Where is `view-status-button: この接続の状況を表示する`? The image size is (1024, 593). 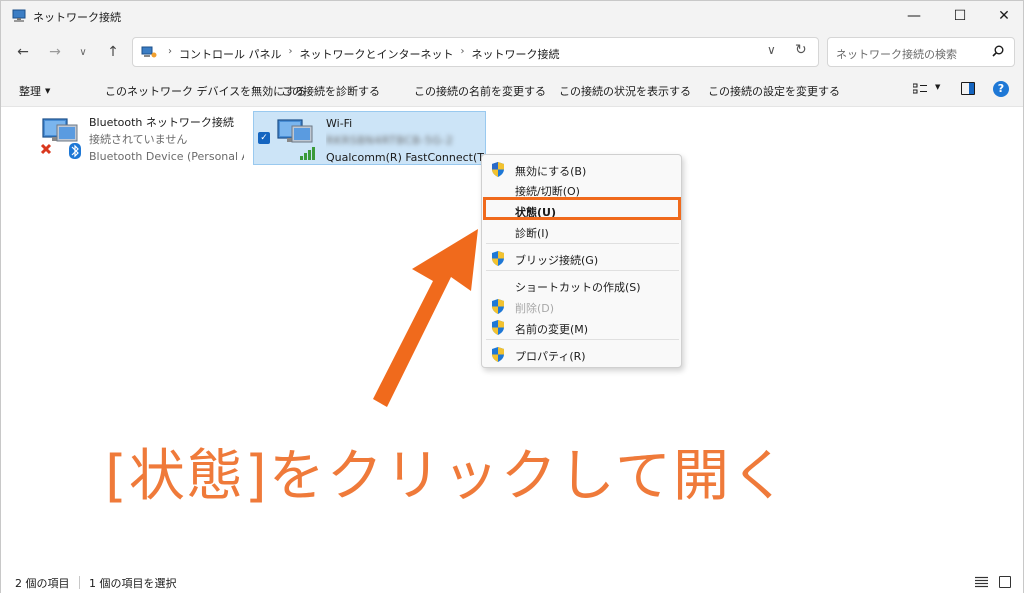
view-status-button: この接続の状況を表示する is located at coordinates (625, 91).